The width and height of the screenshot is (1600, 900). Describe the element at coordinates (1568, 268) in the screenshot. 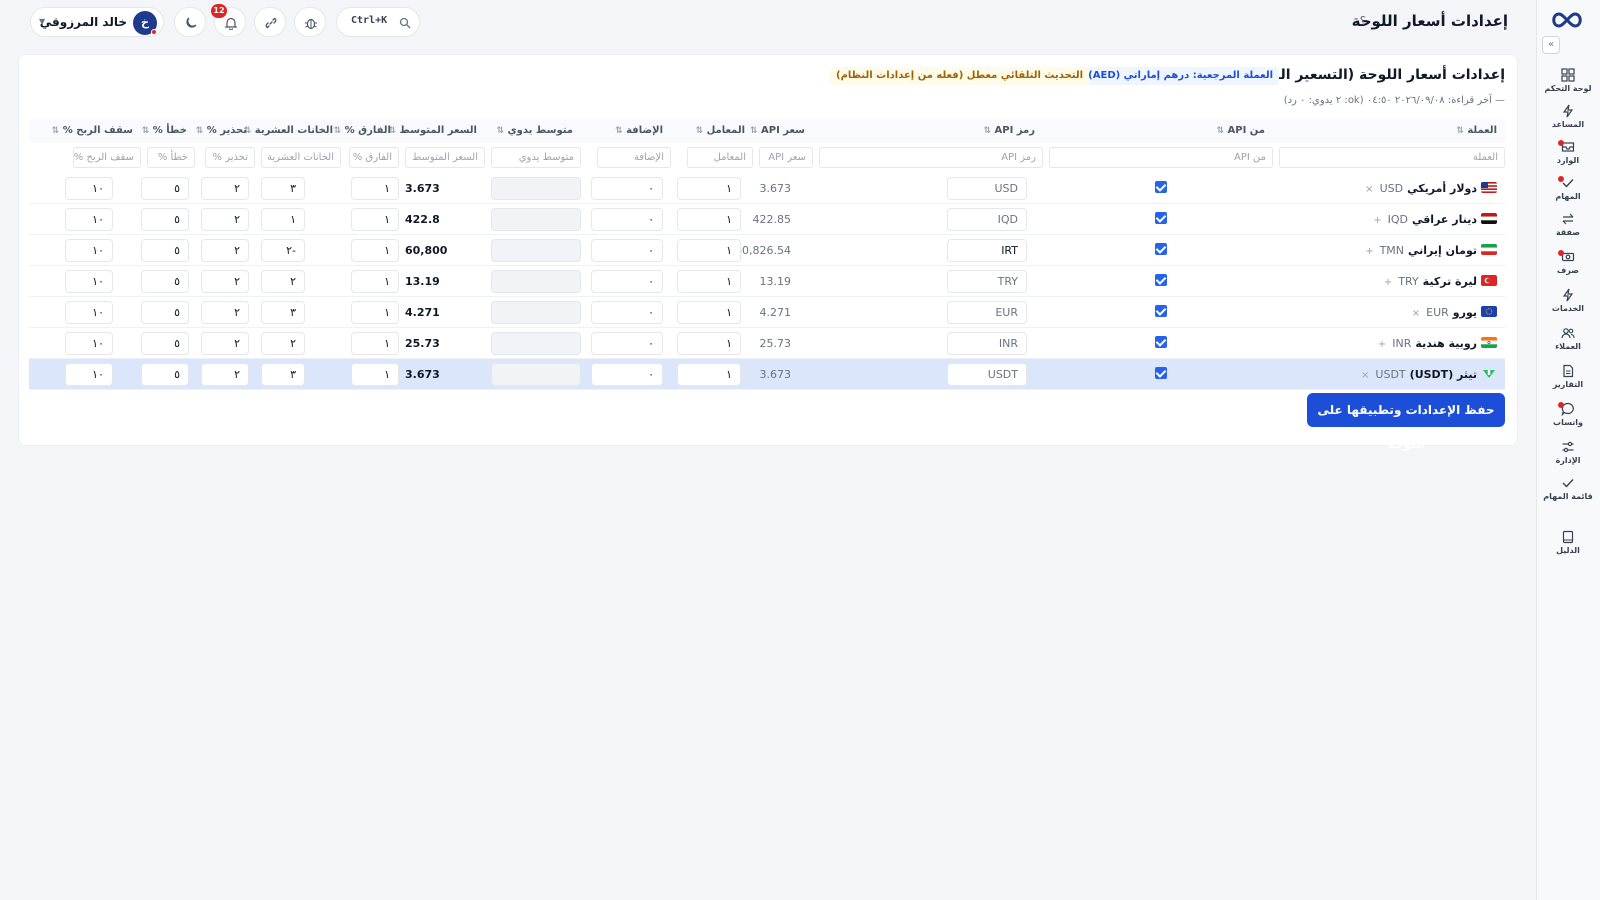

I see `sidebar-item-6: صرف` at that location.